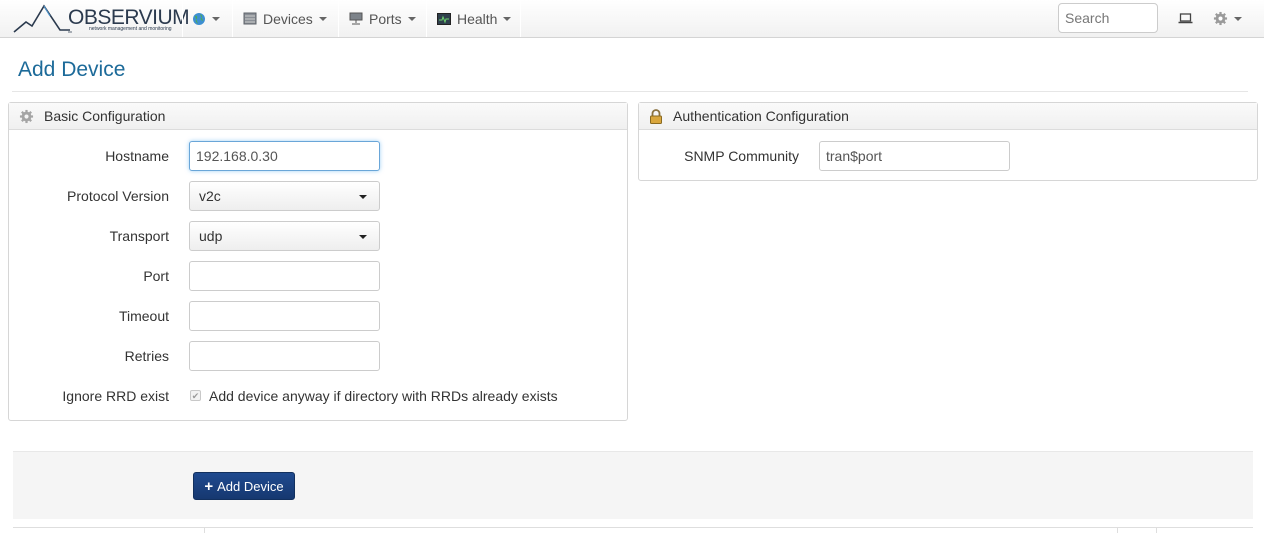  I want to click on basic-configuration-title: Basic Configuration, so click(105, 116).